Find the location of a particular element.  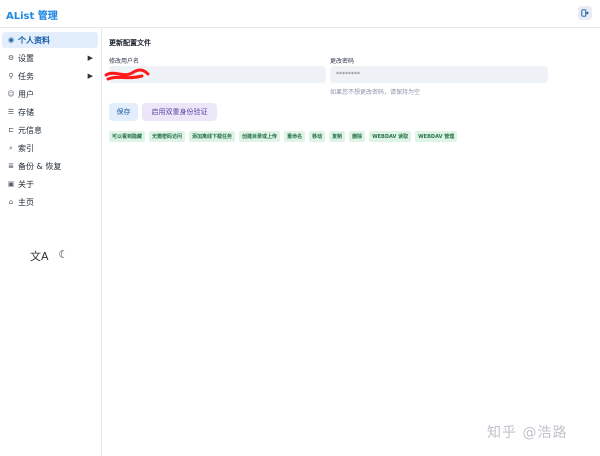

app-title: AList 管理 is located at coordinates (32, 14).